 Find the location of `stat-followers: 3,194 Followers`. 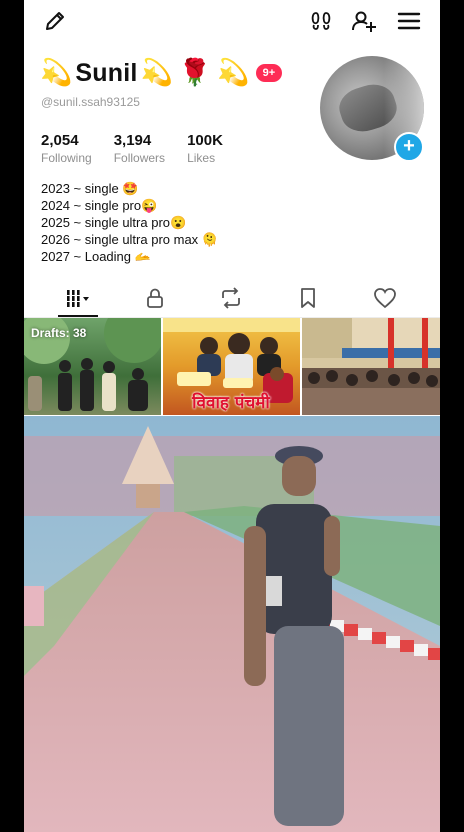

stat-followers: 3,194 Followers is located at coordinates (139, 149).